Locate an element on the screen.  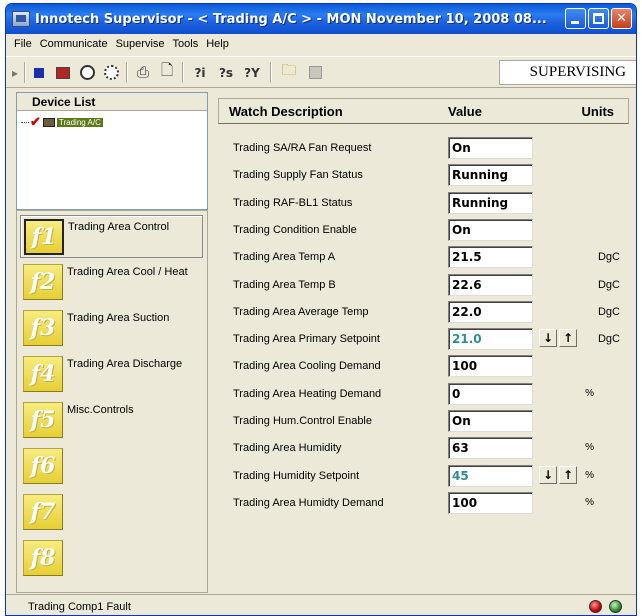
watch-value-field: 63 is located at coordinates (490, 448).